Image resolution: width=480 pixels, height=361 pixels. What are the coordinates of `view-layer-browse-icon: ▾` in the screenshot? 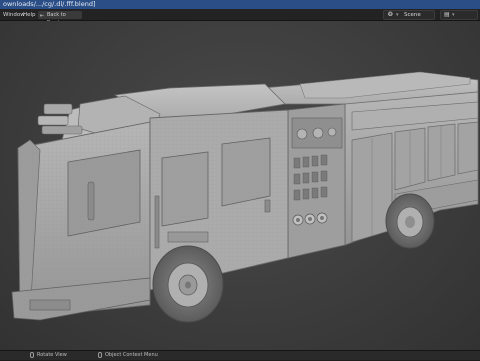 It's located at (453, 15).